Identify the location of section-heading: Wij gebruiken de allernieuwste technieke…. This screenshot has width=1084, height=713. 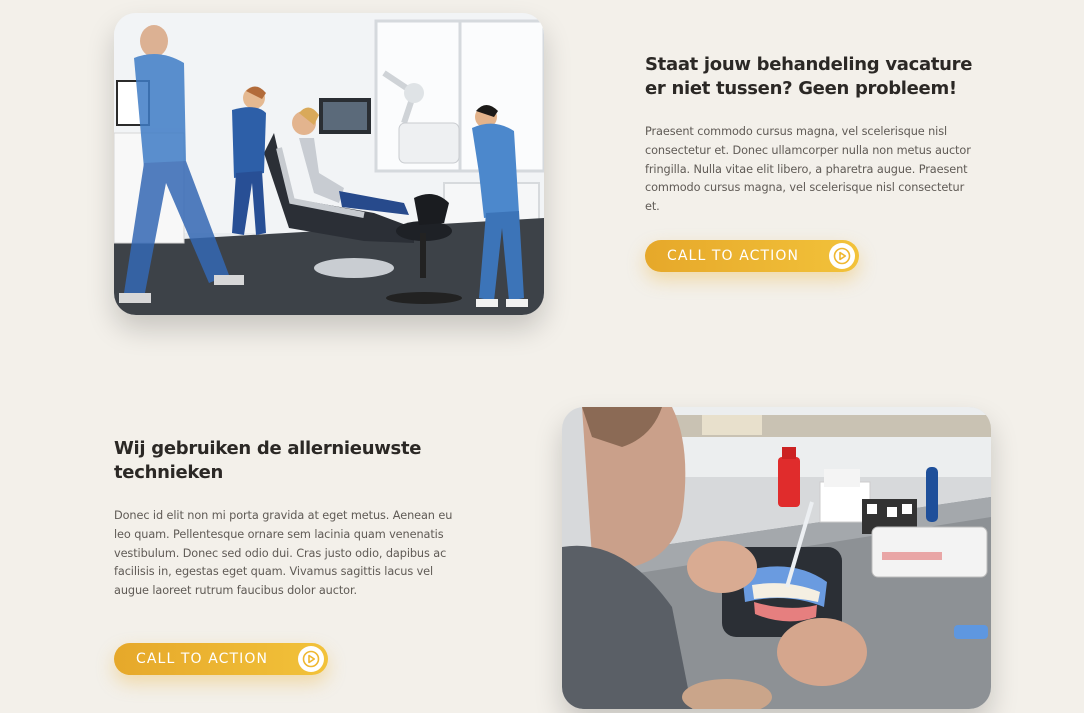
(268, 460).